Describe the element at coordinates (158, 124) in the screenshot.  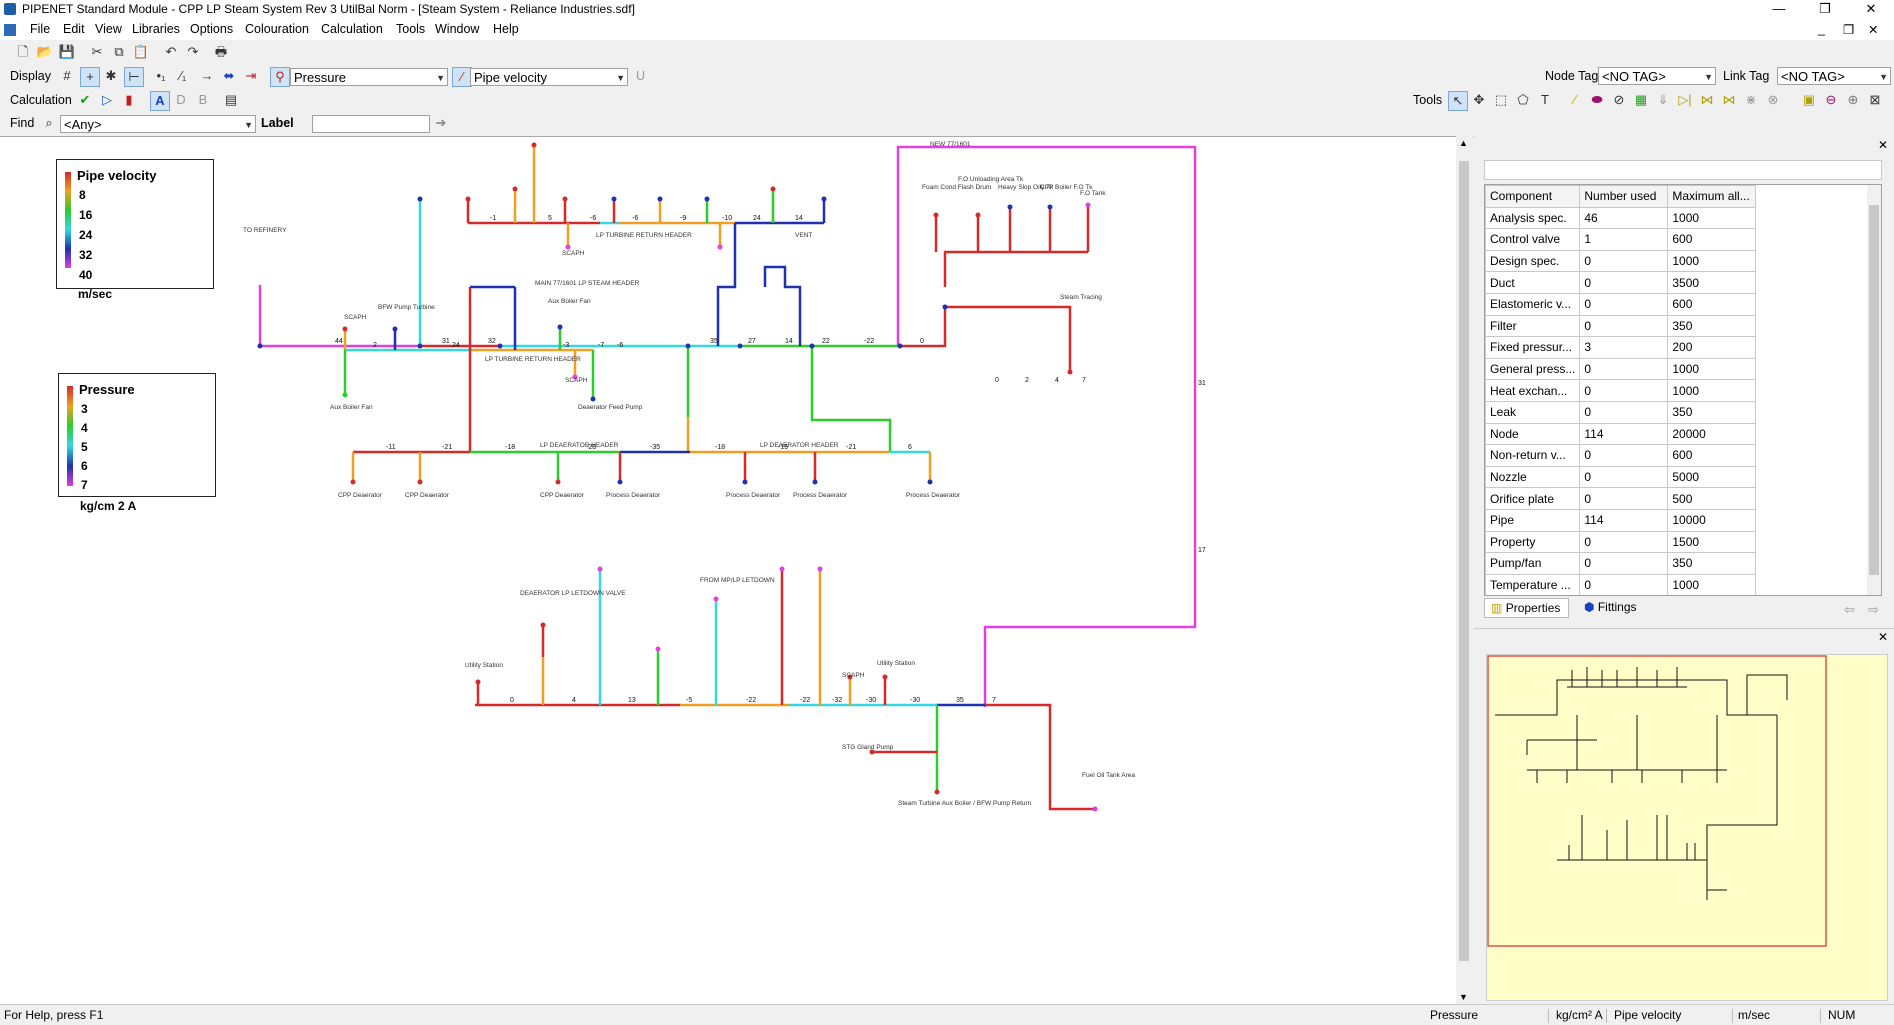
I see `find-type-select: <Any> ▼` at that location.